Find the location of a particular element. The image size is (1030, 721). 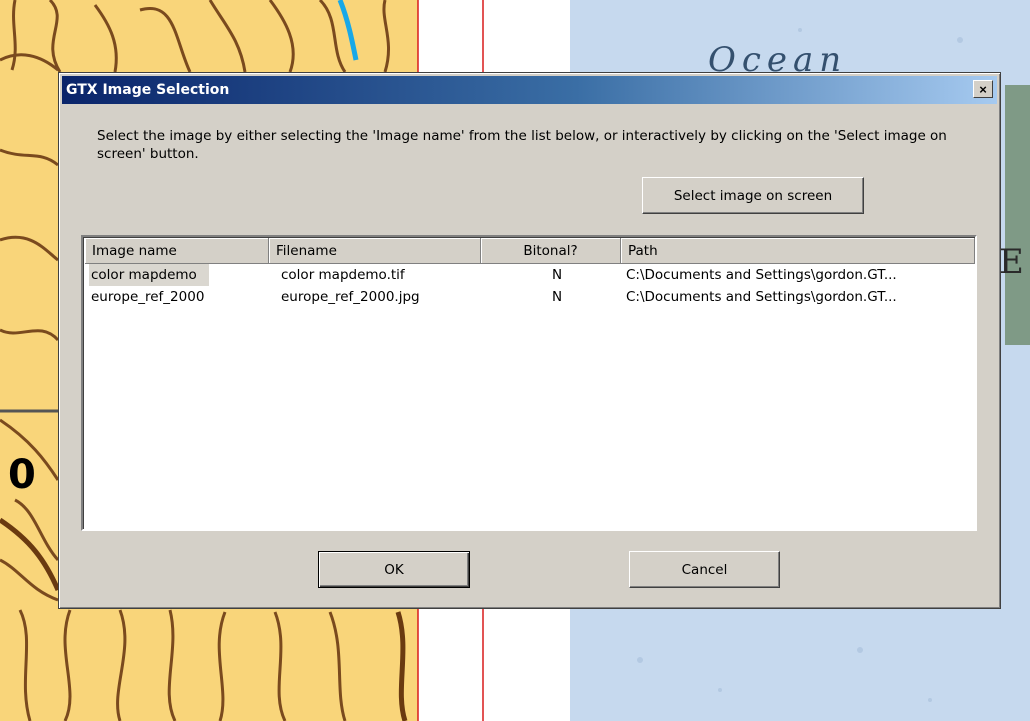

cancel-button: Cancel is located at coordinates (704, 569).